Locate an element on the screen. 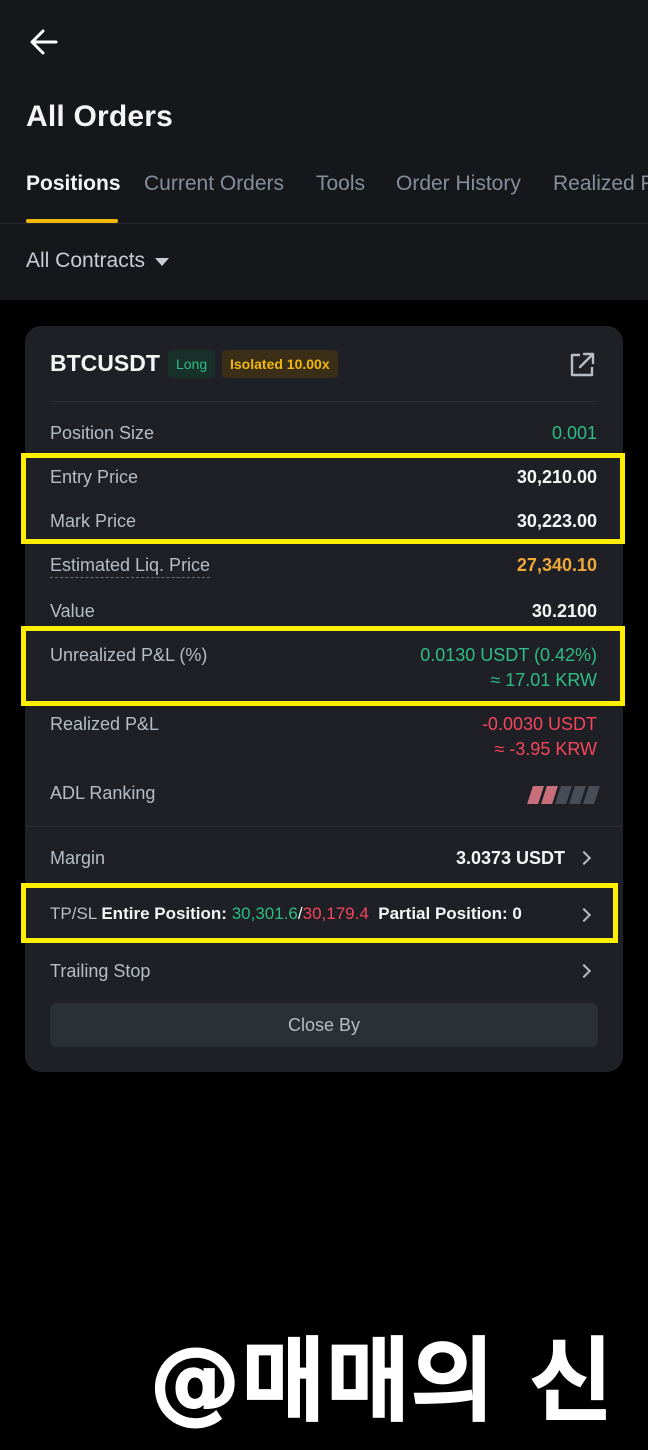 This screenshot has height=1450, width=648. share-icon is located at coordinates (582, 365).